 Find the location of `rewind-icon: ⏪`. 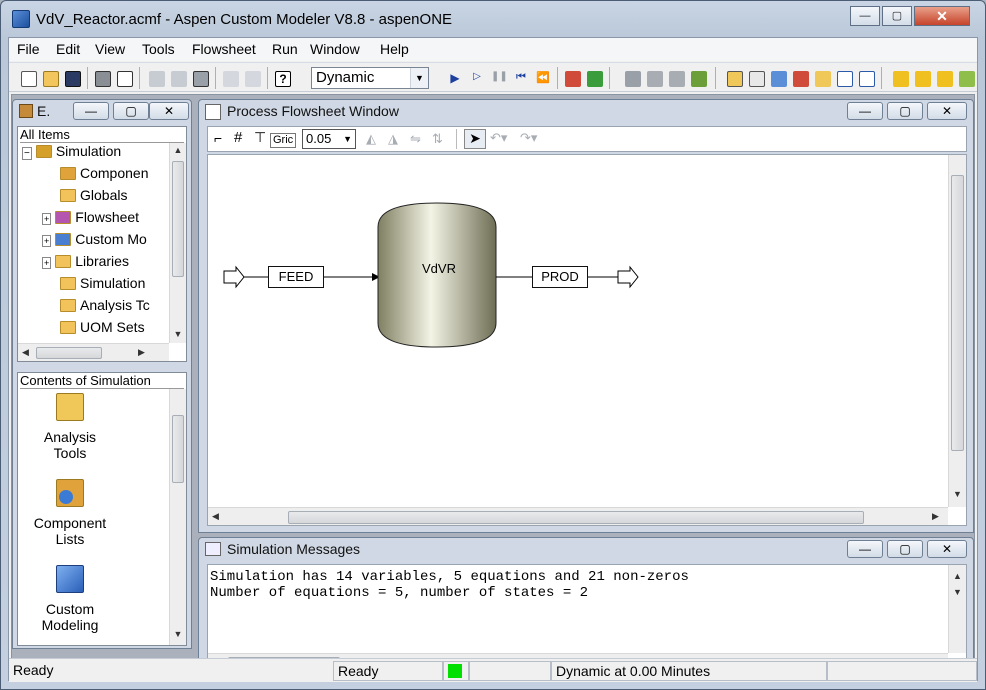

rewind-icon: ⏪ is located at coordinates (543, 79).